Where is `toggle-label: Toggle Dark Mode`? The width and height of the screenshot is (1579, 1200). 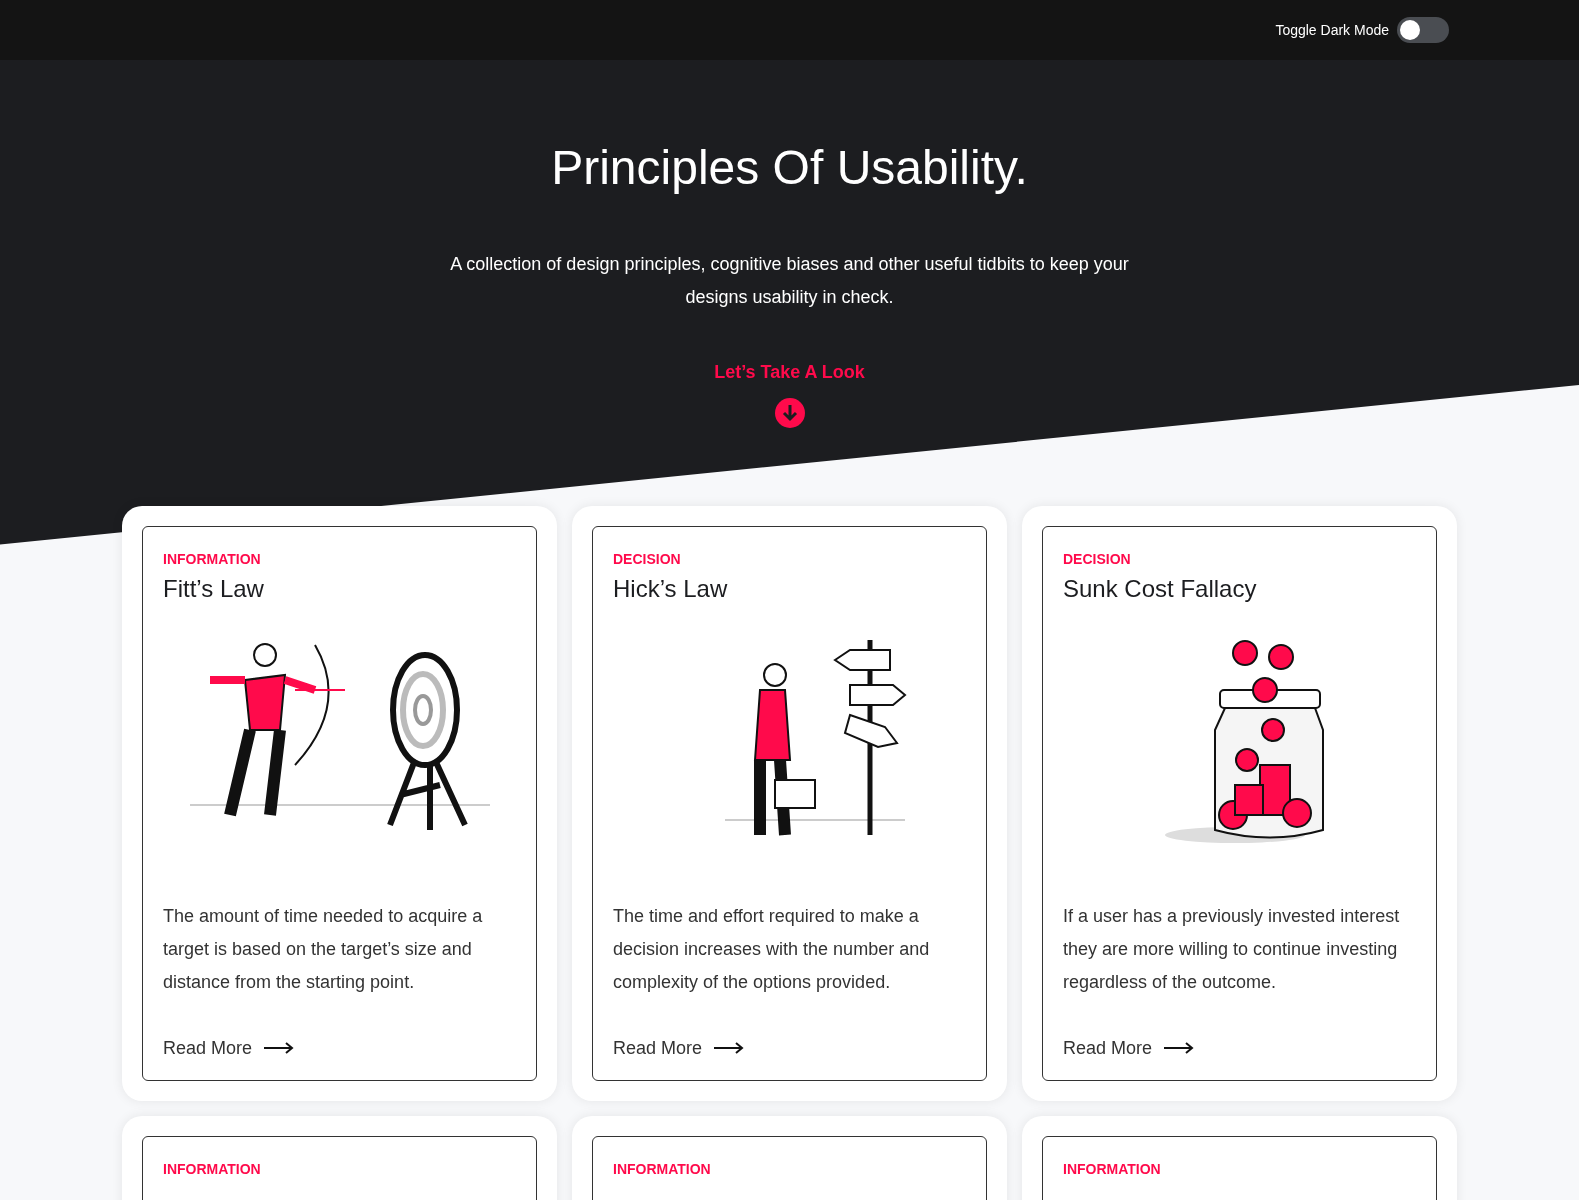 toggle-label: Toggle Dark Mode is located at coordinates (1332, 30).